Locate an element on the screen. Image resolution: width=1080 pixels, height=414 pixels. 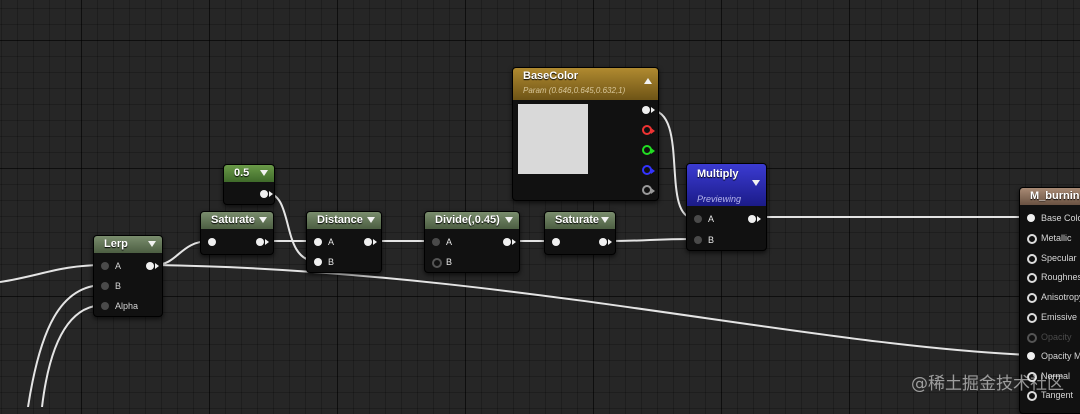
lerp-input-alpha-pin is located at coordinates (105, 306).